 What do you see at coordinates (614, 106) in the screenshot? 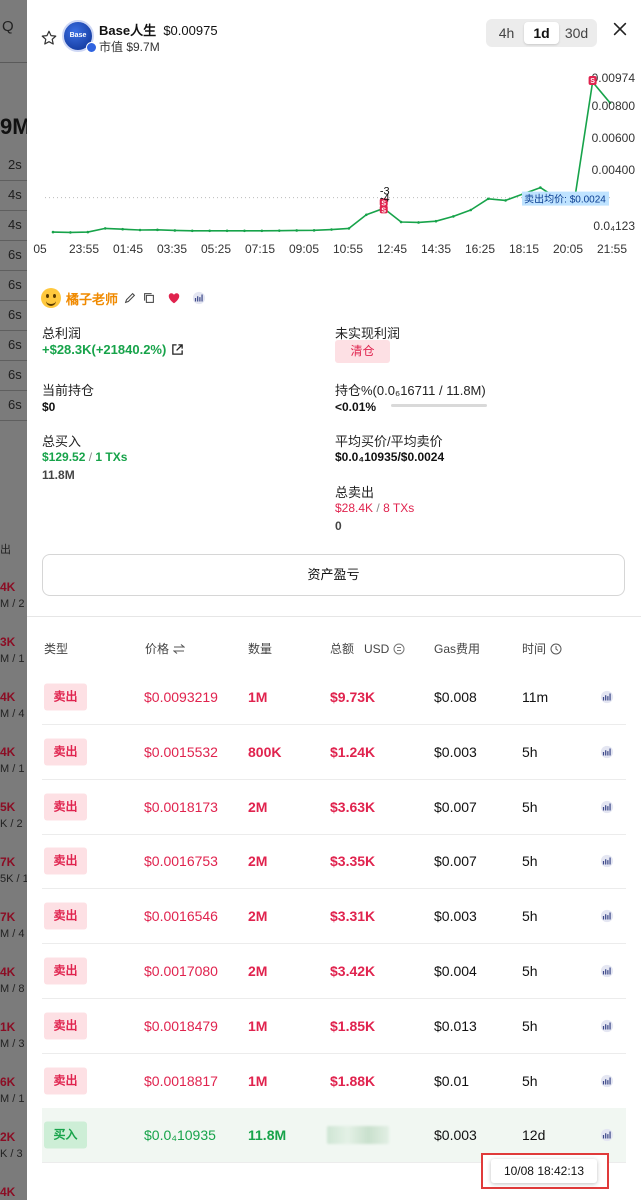
I see `y-axis-label: 0.00800` at bounding box center [614, 106].